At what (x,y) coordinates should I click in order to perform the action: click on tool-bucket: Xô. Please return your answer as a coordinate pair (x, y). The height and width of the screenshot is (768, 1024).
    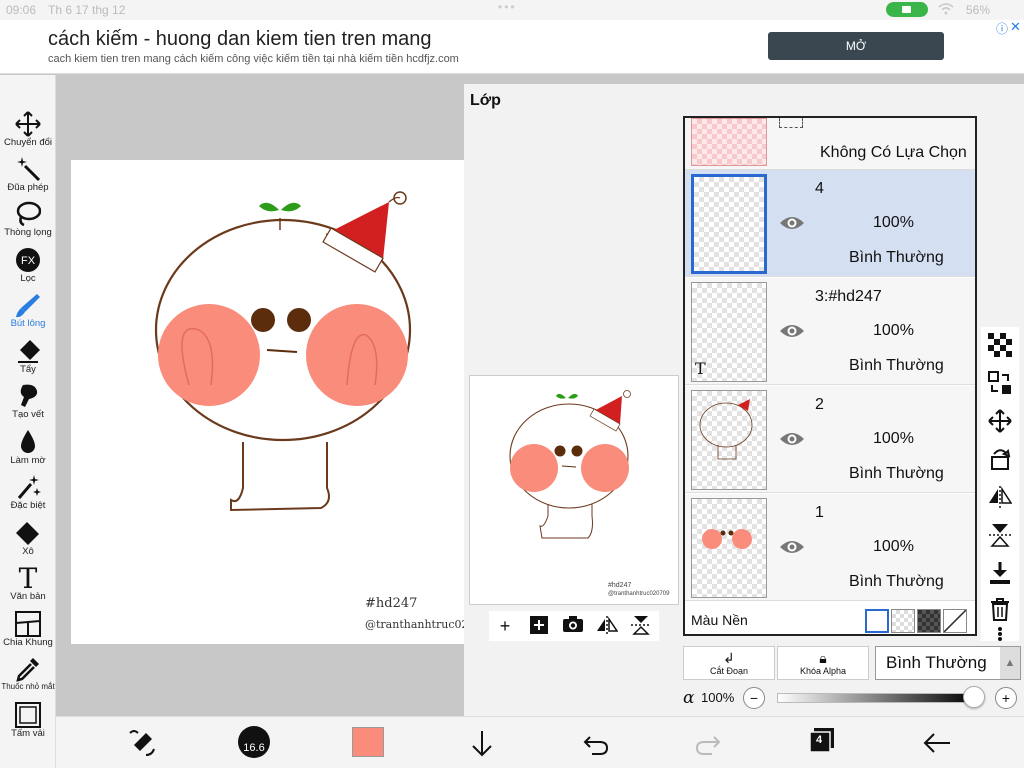
    Looking at the image, I should click on (28, 542).